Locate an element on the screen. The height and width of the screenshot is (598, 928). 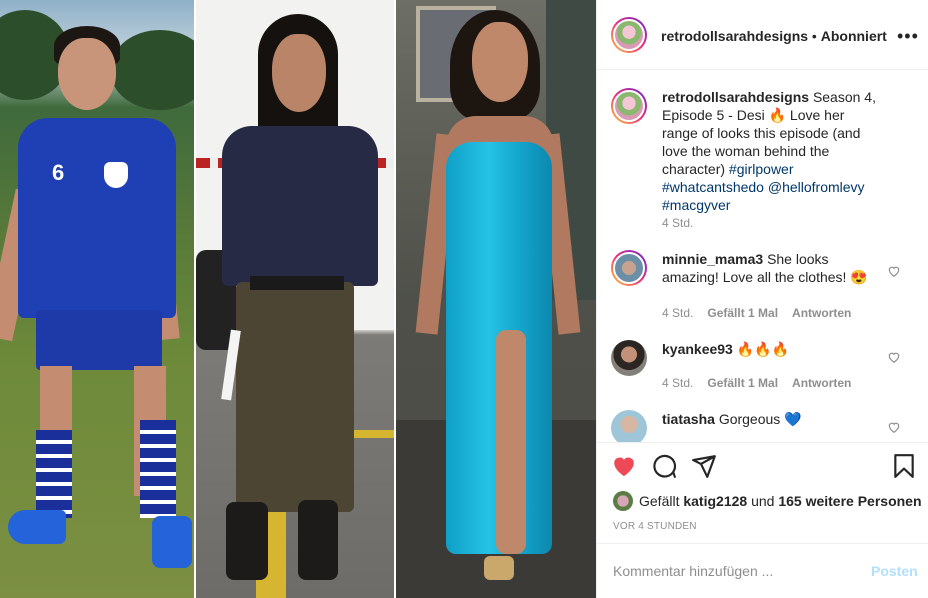
share-icon is located at coordinates (704, 466).